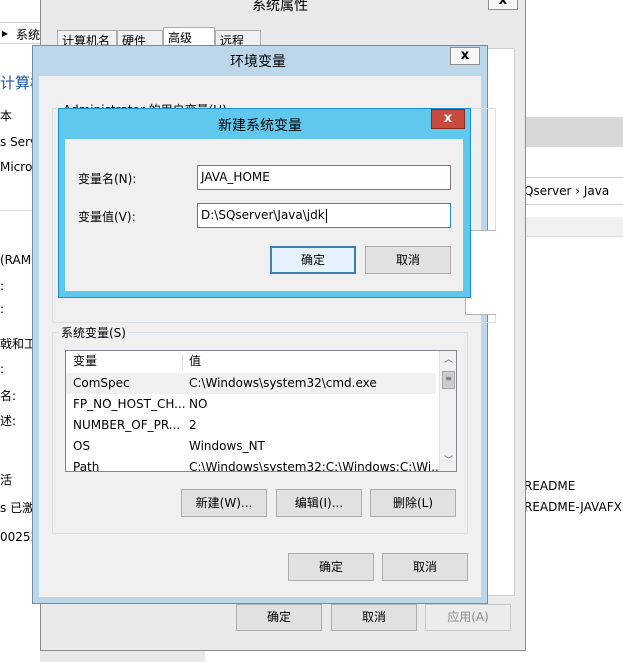 This screenshot has height=662, width=623. I want to click on left-line-10: 述:, so click(8, 421).